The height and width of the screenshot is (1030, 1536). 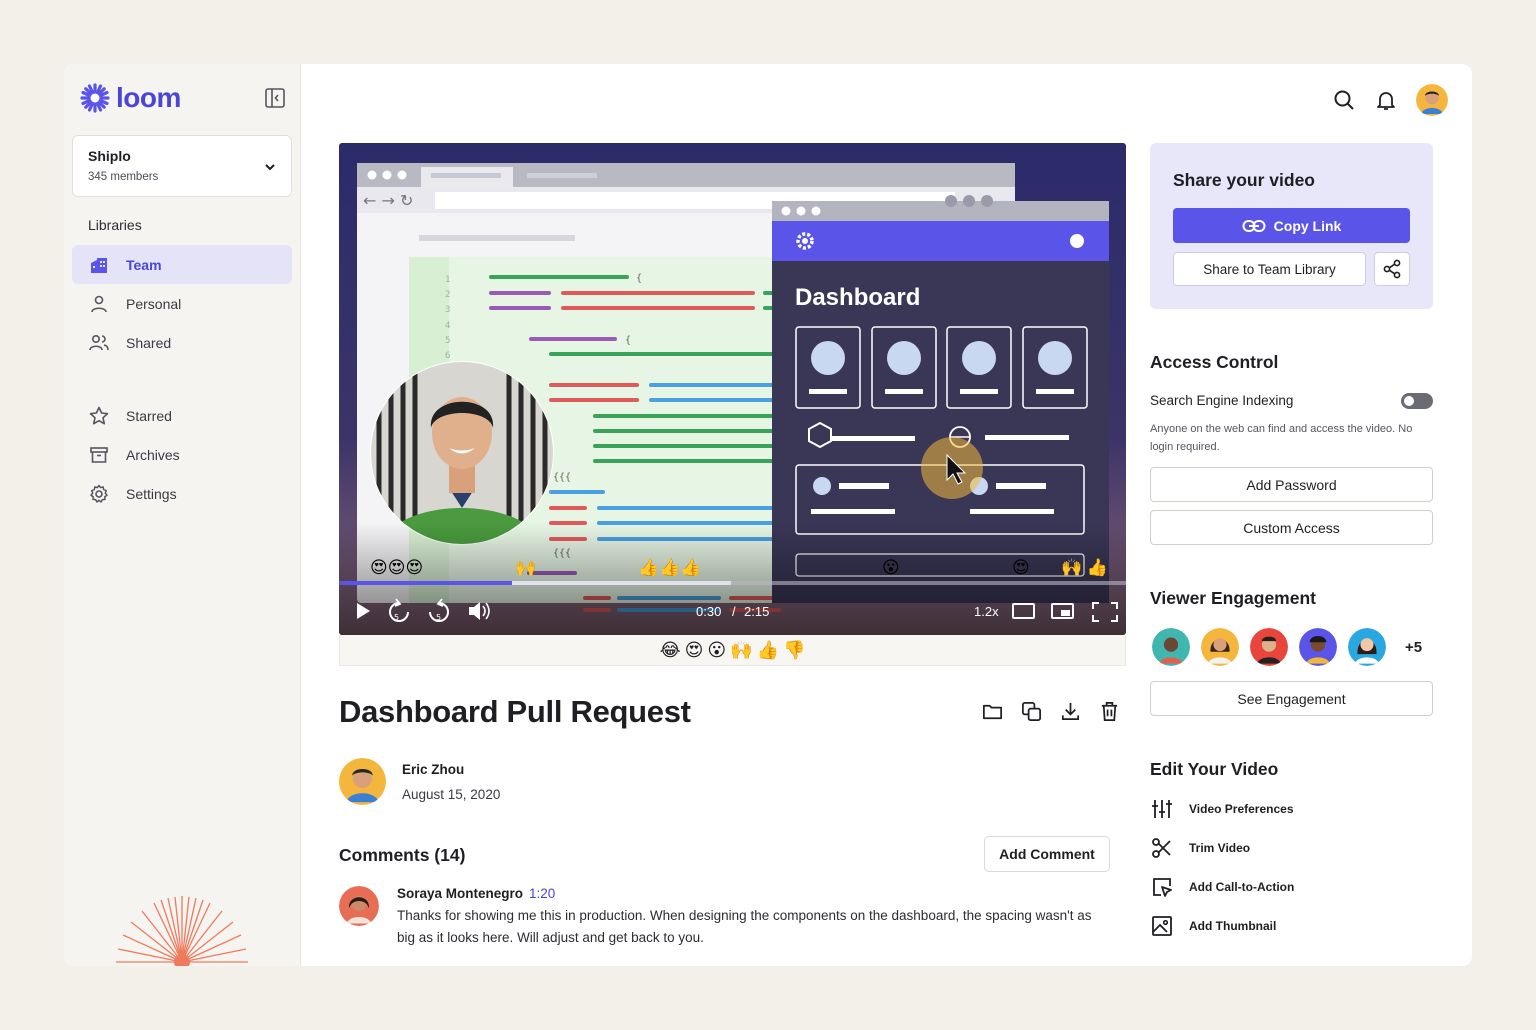 I want to click on sidebar-item-starred: Starred, so click(x=182, y=415).